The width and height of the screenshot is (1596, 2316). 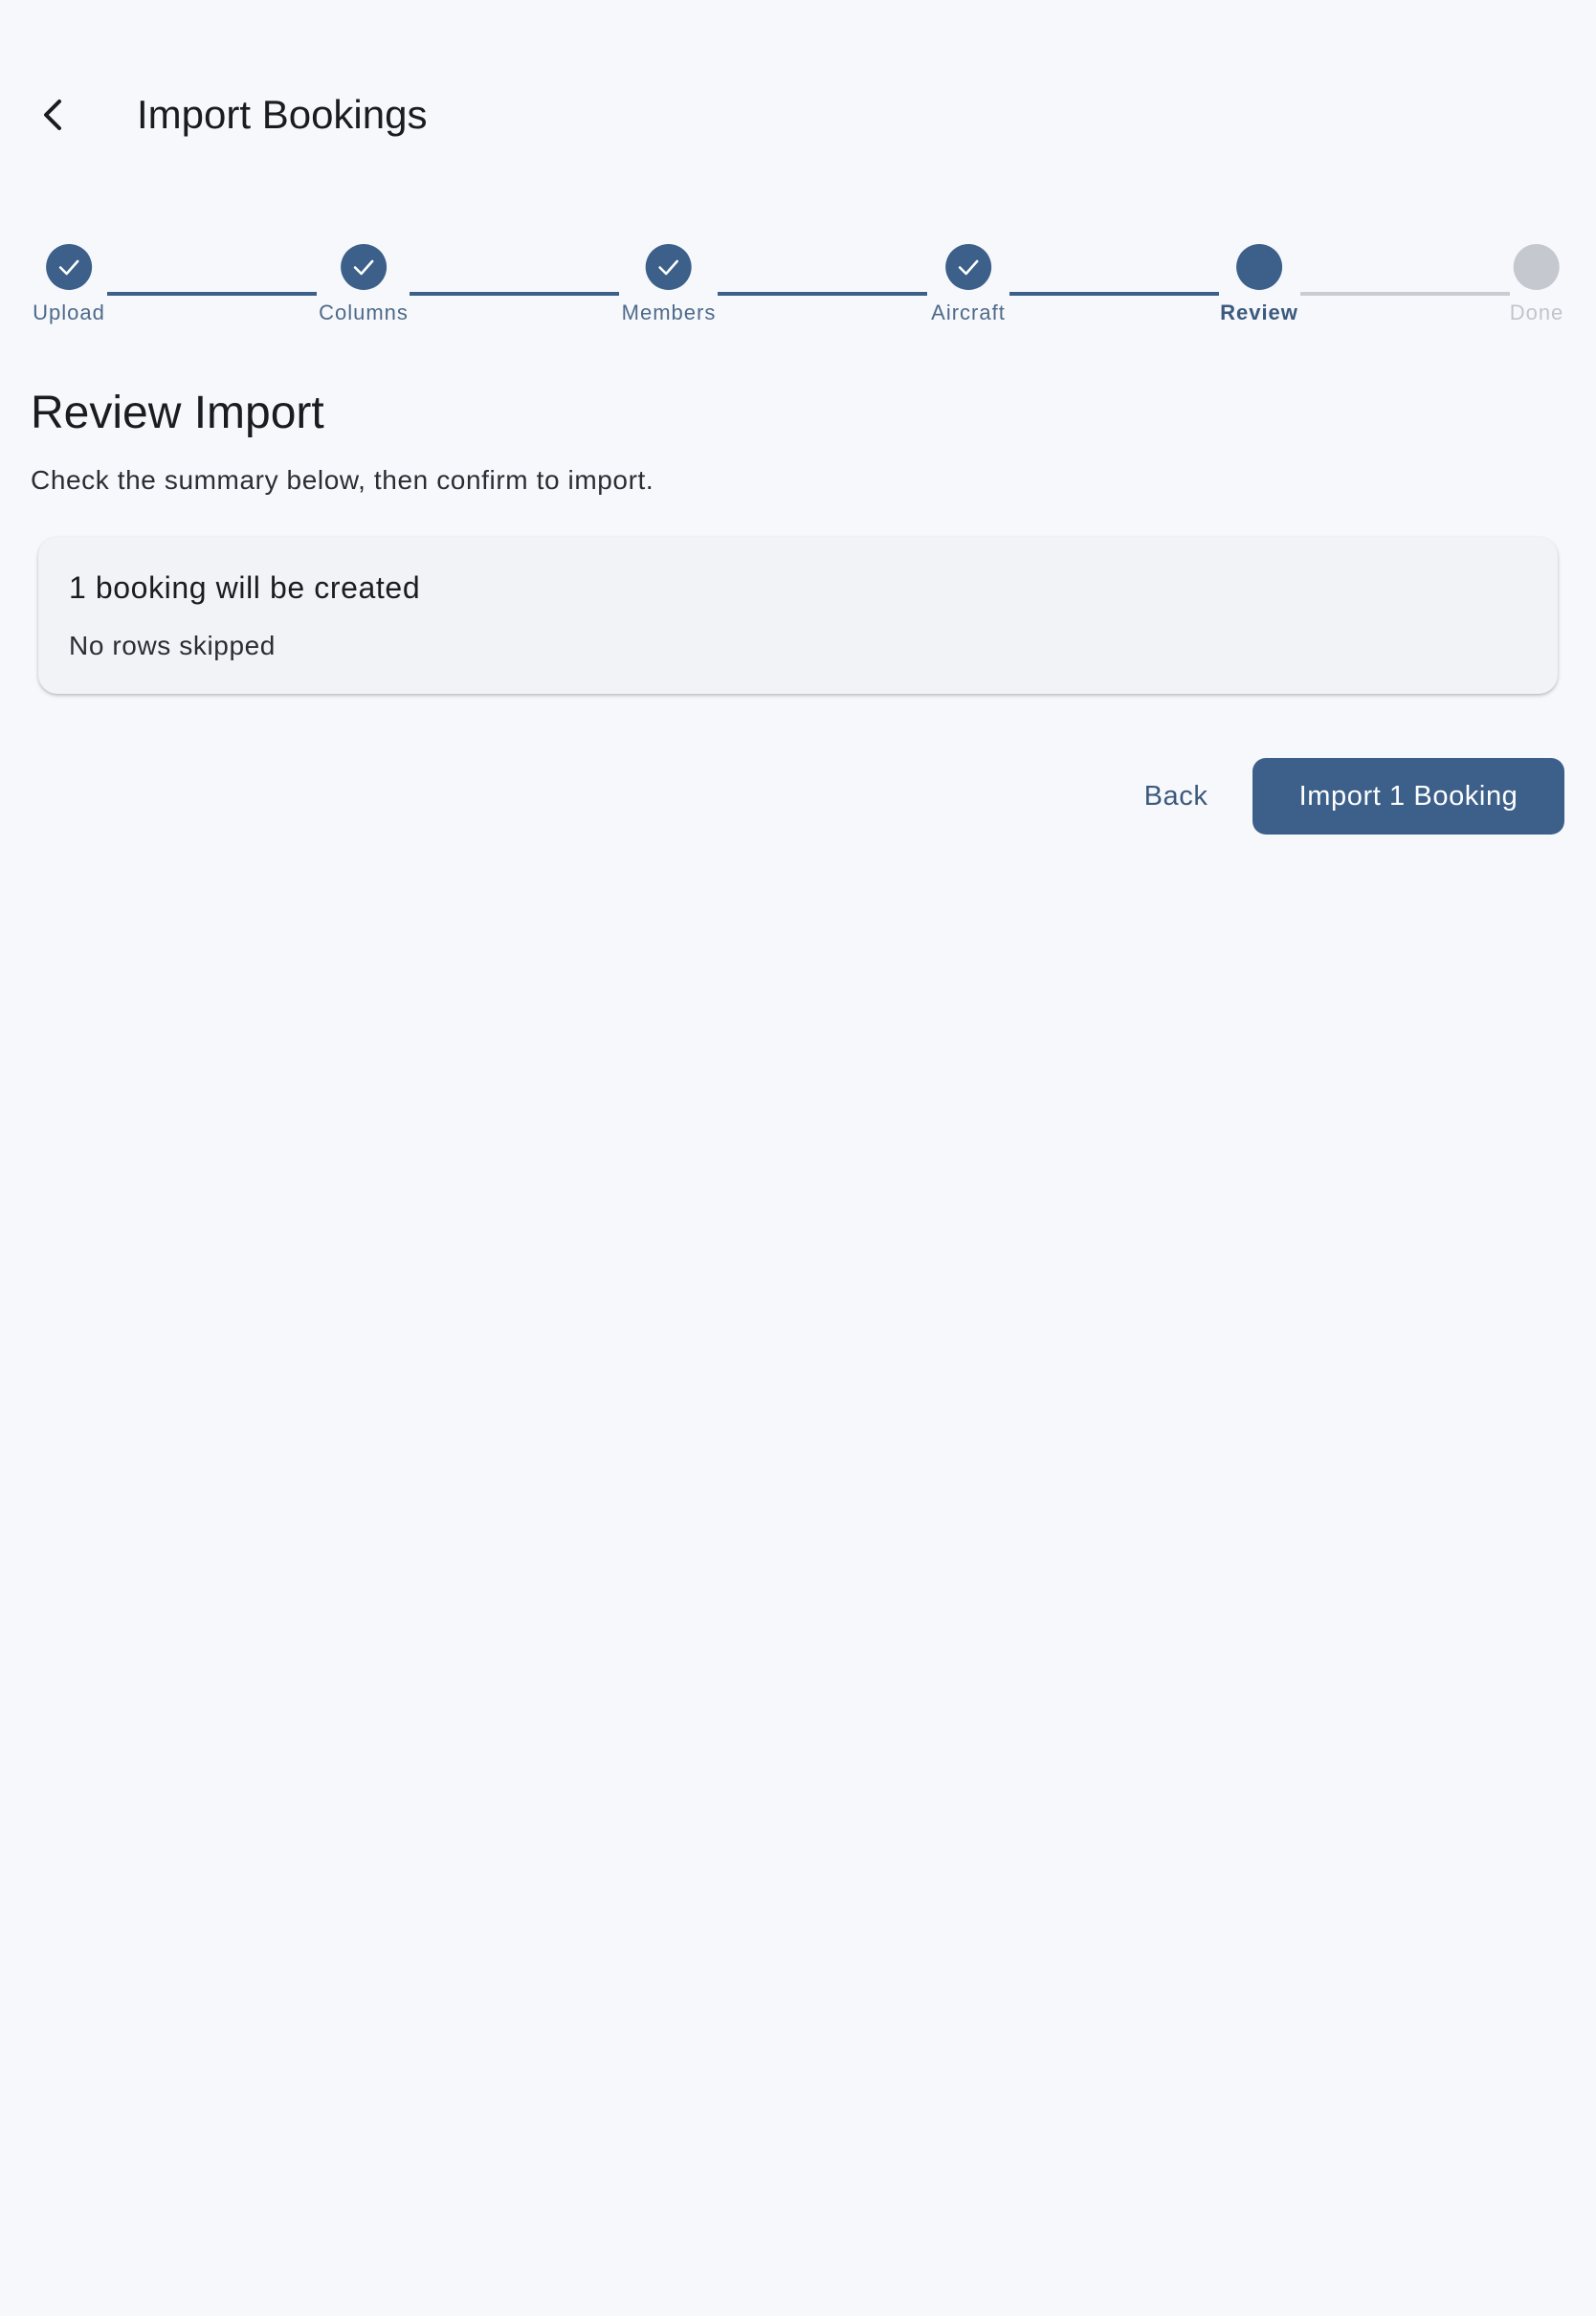 I want to click on step-pending-indicator, so click(x=1537, y=267).